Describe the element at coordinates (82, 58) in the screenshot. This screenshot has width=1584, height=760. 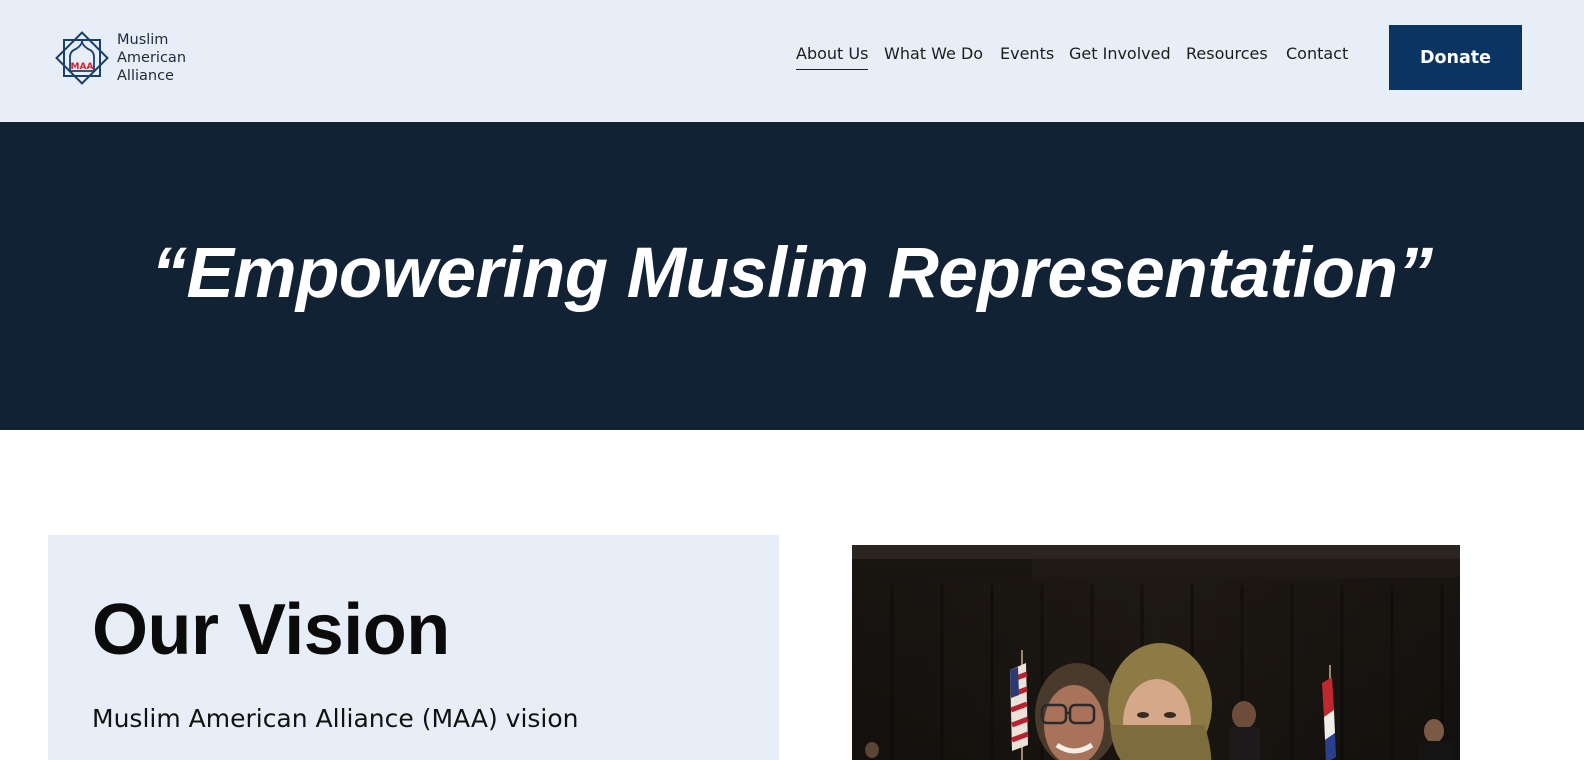
I see `maa-logo-mark-icon: MAA` at that location.